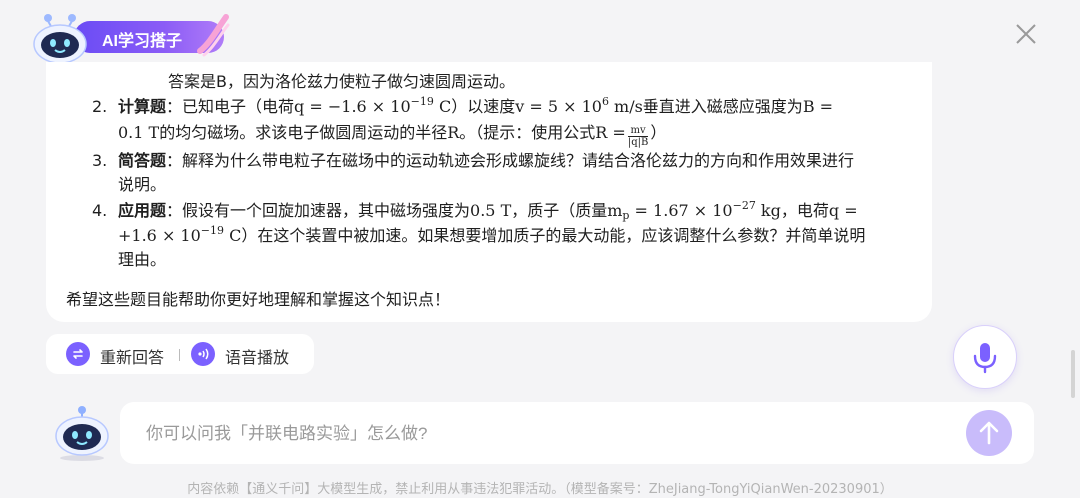 This screenshot has height=498, width=1080. What do you see at coordinates (341, 81) in the screenshot?
I see `previous-answer-line: 答案是B，因为洛伦兹力使粒子做匀速圆周运动。` at bounding box center [341, 81].